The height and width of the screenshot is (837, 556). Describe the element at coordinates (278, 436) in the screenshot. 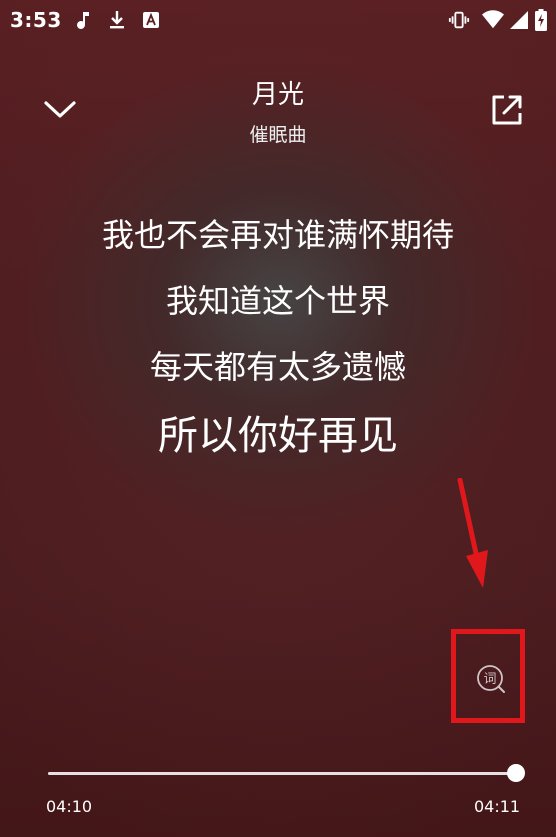

I see `lyric-line-current: 所以你好再见` at that location.